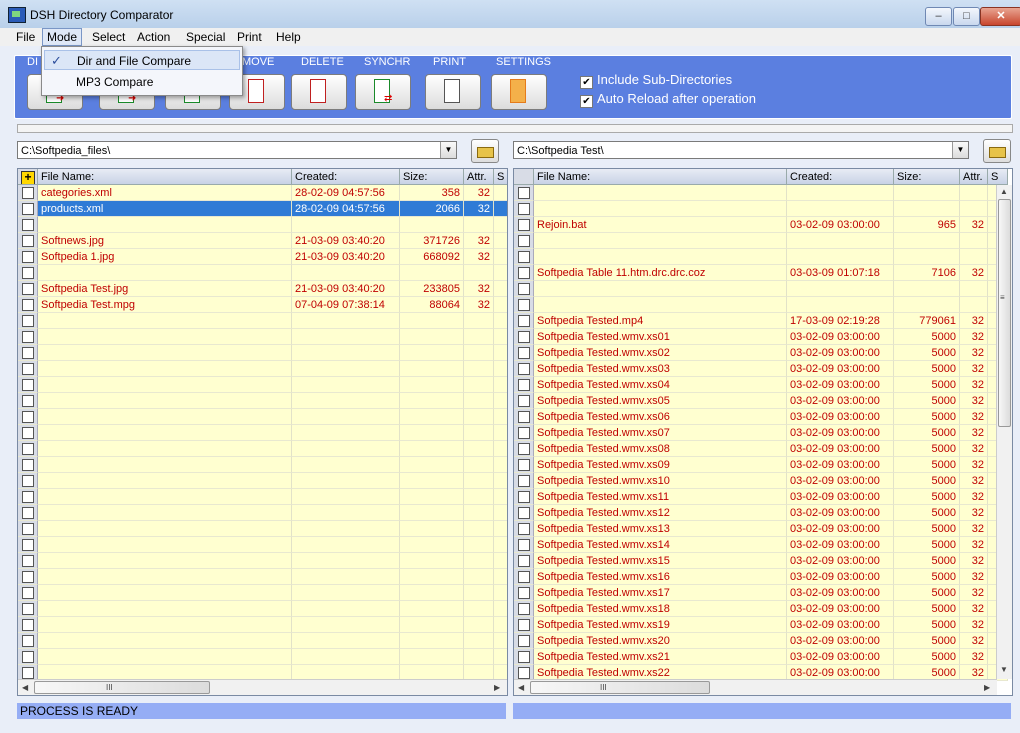 This screenshot has height=733, width=1020. I want to click on right-vscroll-thumb, so click(1004, 313).